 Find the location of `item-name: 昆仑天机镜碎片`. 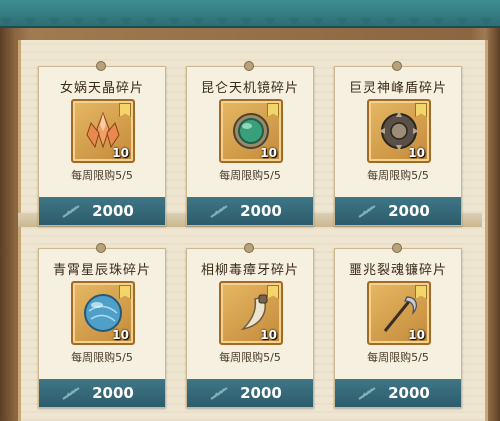

item-name: 昆仑天机镜碎片 is located at coordinates (249, 88).